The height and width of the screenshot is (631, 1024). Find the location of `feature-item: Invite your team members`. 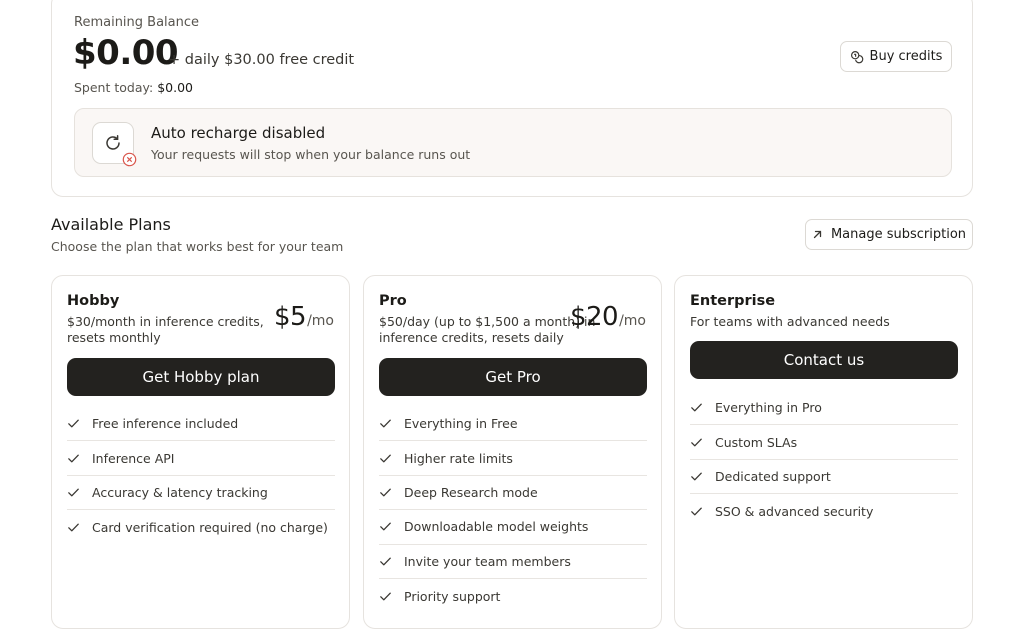

feature-item: Invite your team members is located at coordinates (513, 562).